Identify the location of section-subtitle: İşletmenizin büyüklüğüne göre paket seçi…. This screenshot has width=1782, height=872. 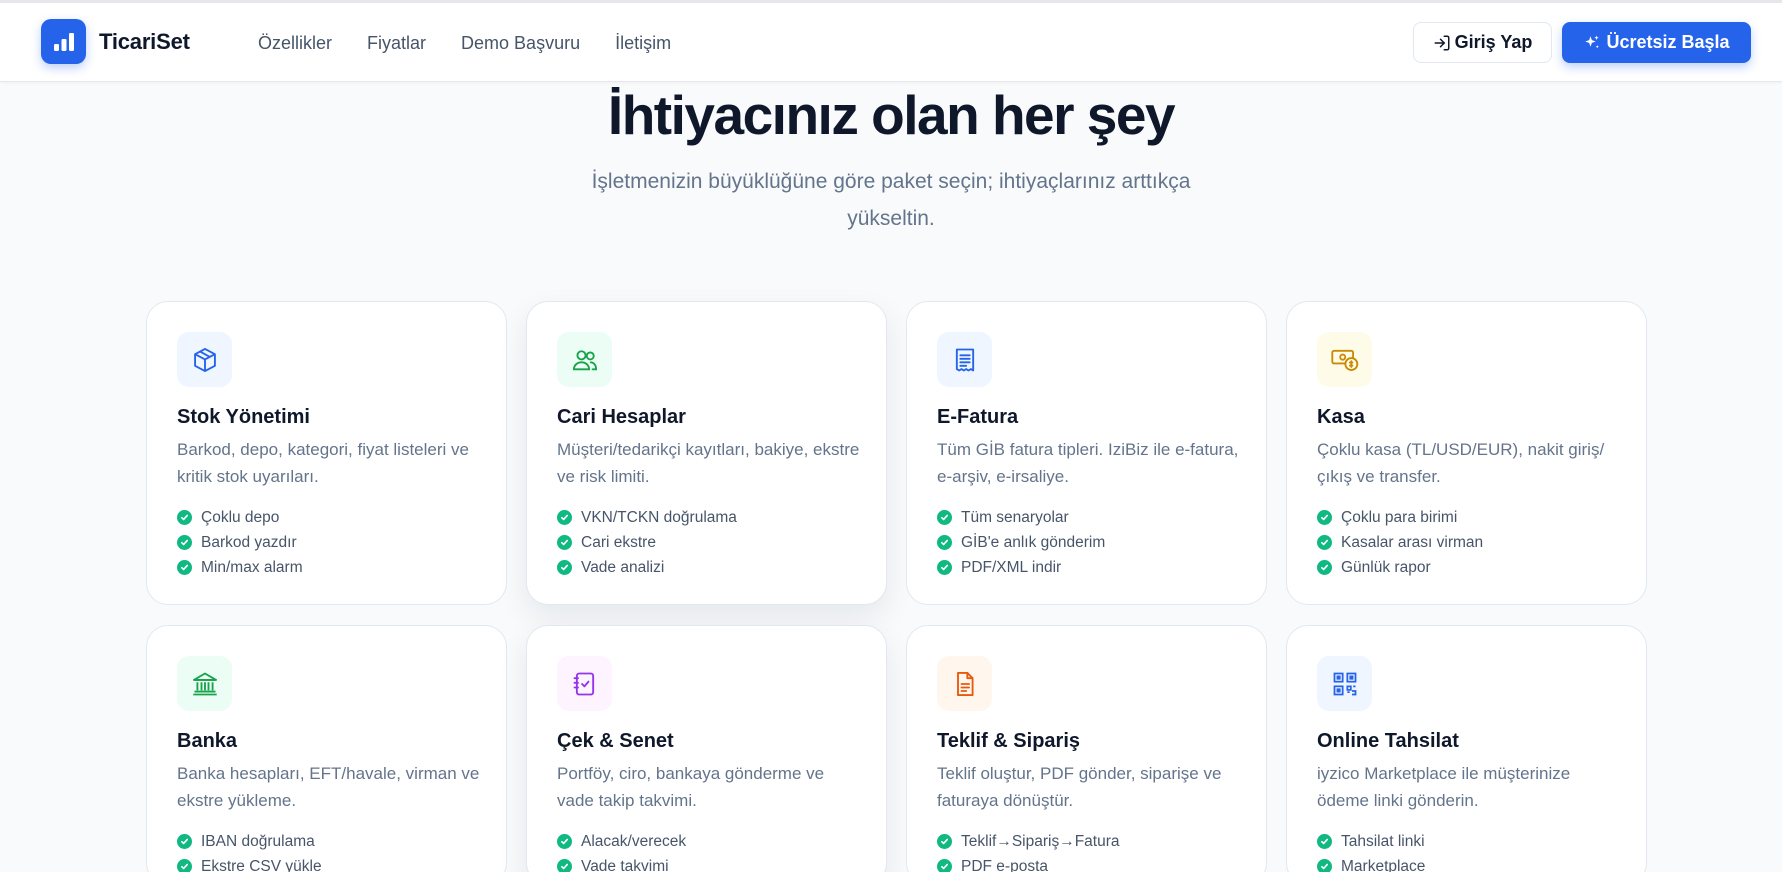
(891, 200).